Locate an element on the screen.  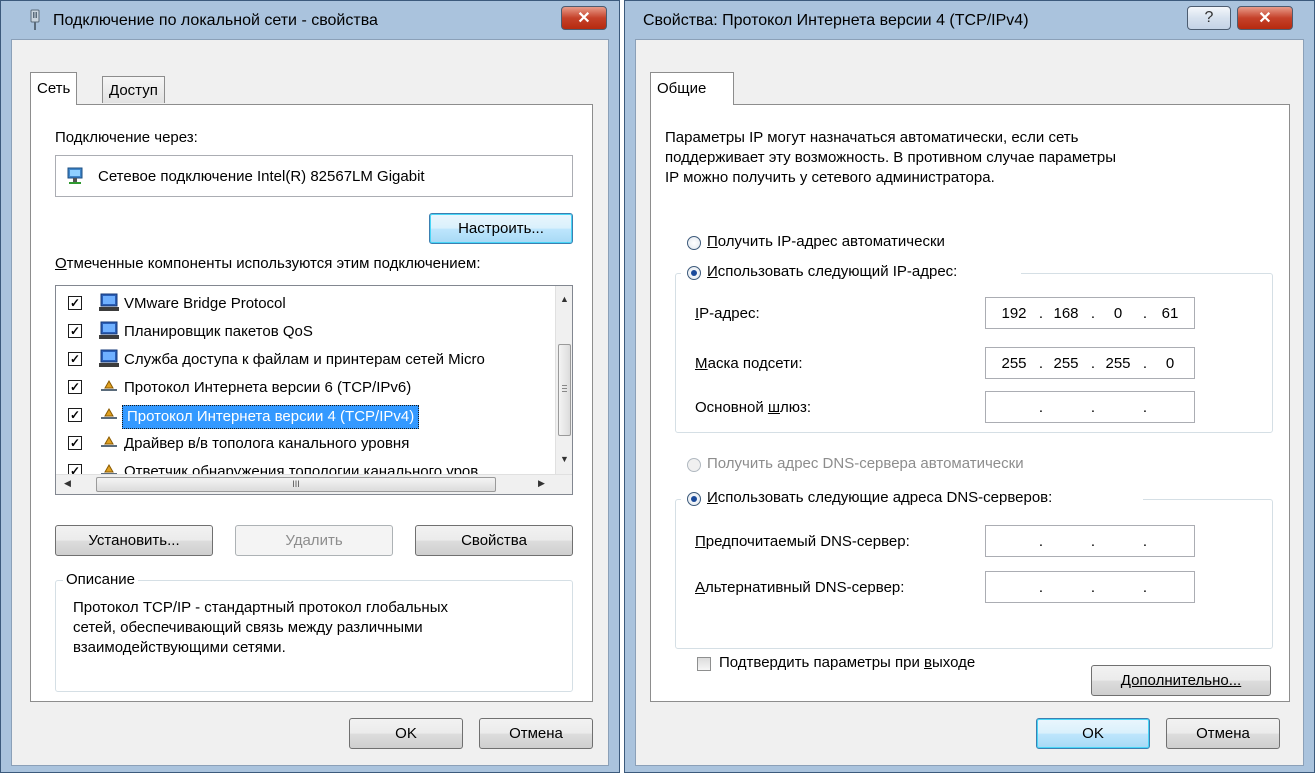
scroll-up-icon: ▲ is located at coordinates (564, 299).